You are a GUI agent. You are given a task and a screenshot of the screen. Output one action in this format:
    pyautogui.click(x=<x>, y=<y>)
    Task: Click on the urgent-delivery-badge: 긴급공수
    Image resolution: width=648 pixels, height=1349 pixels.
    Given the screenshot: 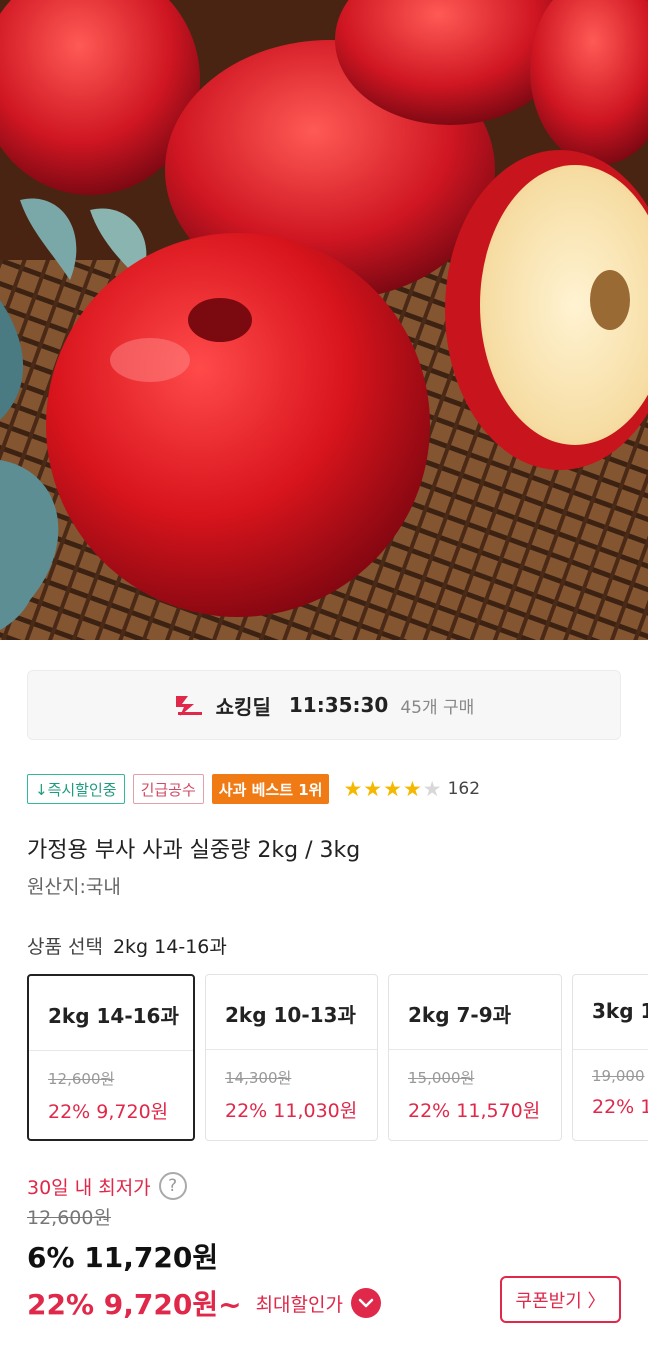 What is the action you would take?
    pyautogui.click(x=168, y=789)
    